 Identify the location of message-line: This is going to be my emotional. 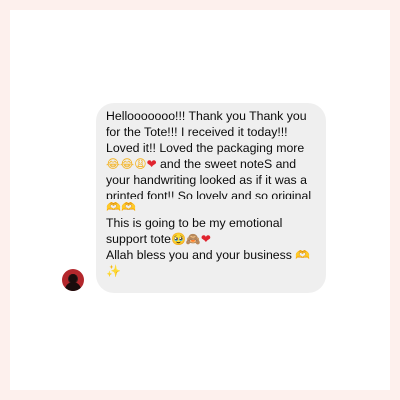
(194, 223).